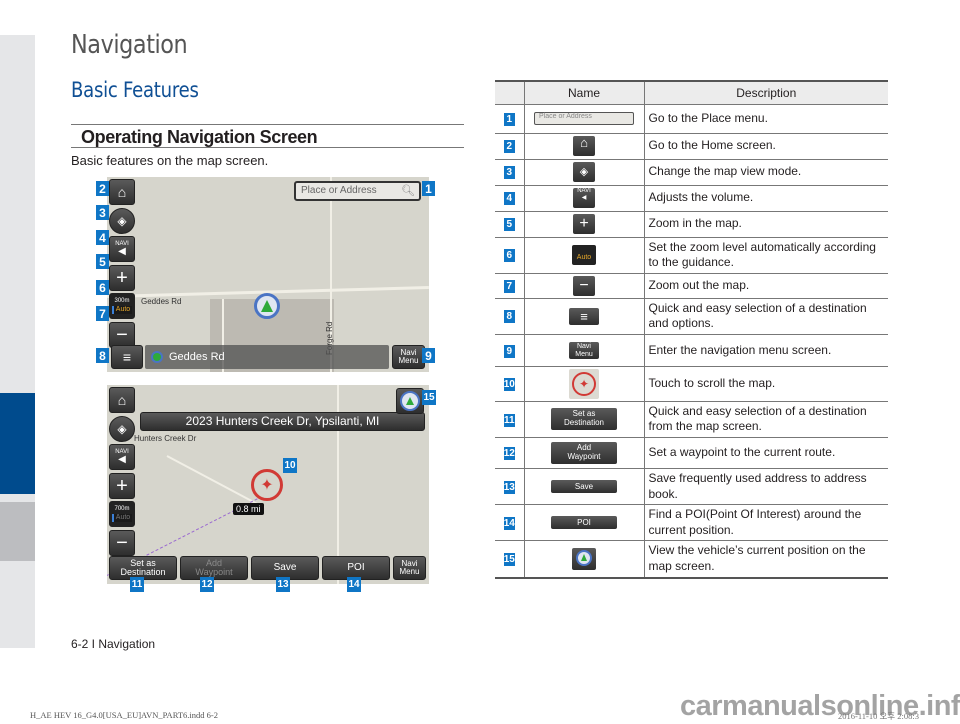 This screenshot has width=960, height=724. I want to click on row-number: 8, so click(509, 316).